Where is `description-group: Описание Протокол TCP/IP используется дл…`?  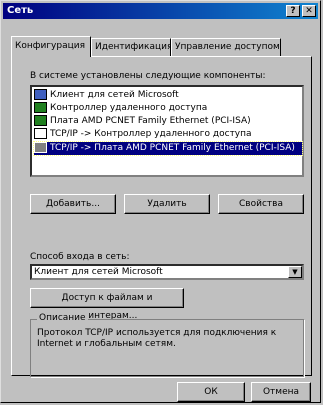 description-group: Описание Протокол TCP/IP используется дл… is located at coordinates (167, 345).